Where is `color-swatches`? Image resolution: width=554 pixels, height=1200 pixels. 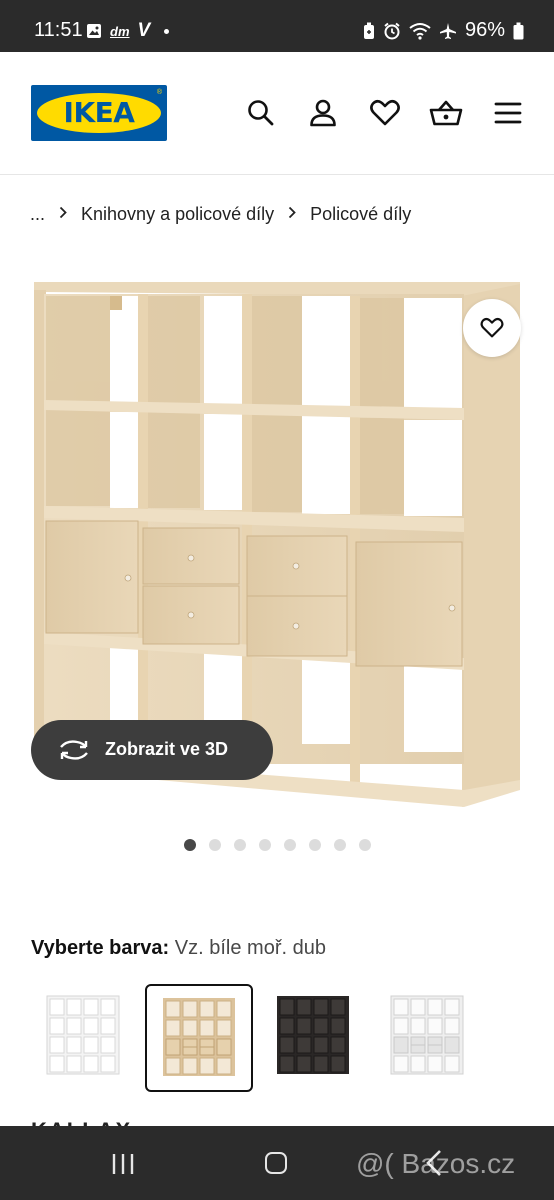
color-swatches is located at coordinates (281, 1038).